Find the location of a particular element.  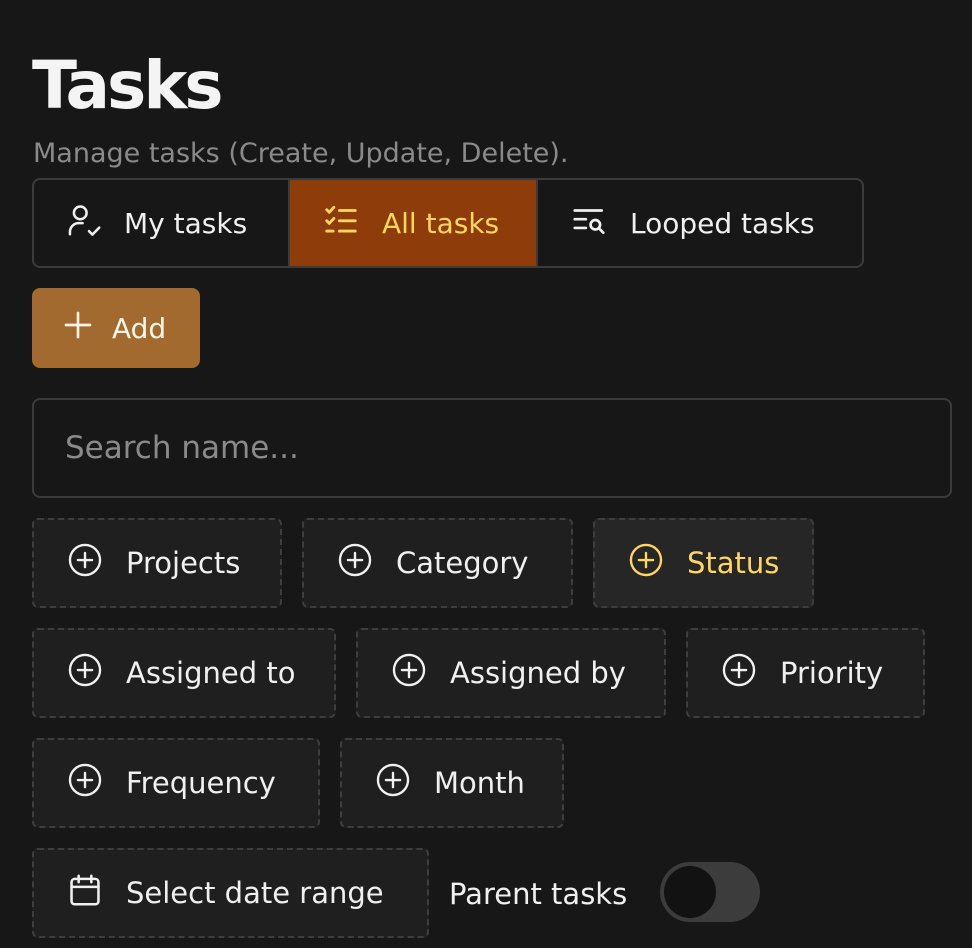

date-range-picker: Select date range is located at coordinates (230, 893).